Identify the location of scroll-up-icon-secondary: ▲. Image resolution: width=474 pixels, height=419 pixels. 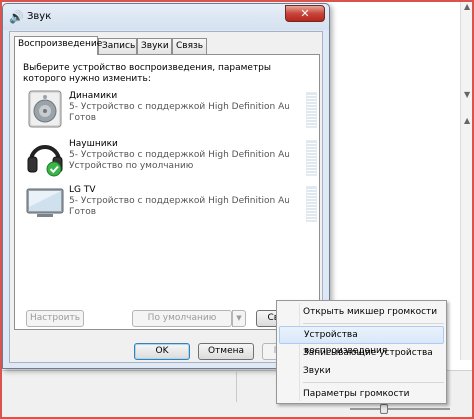
(467, 120).